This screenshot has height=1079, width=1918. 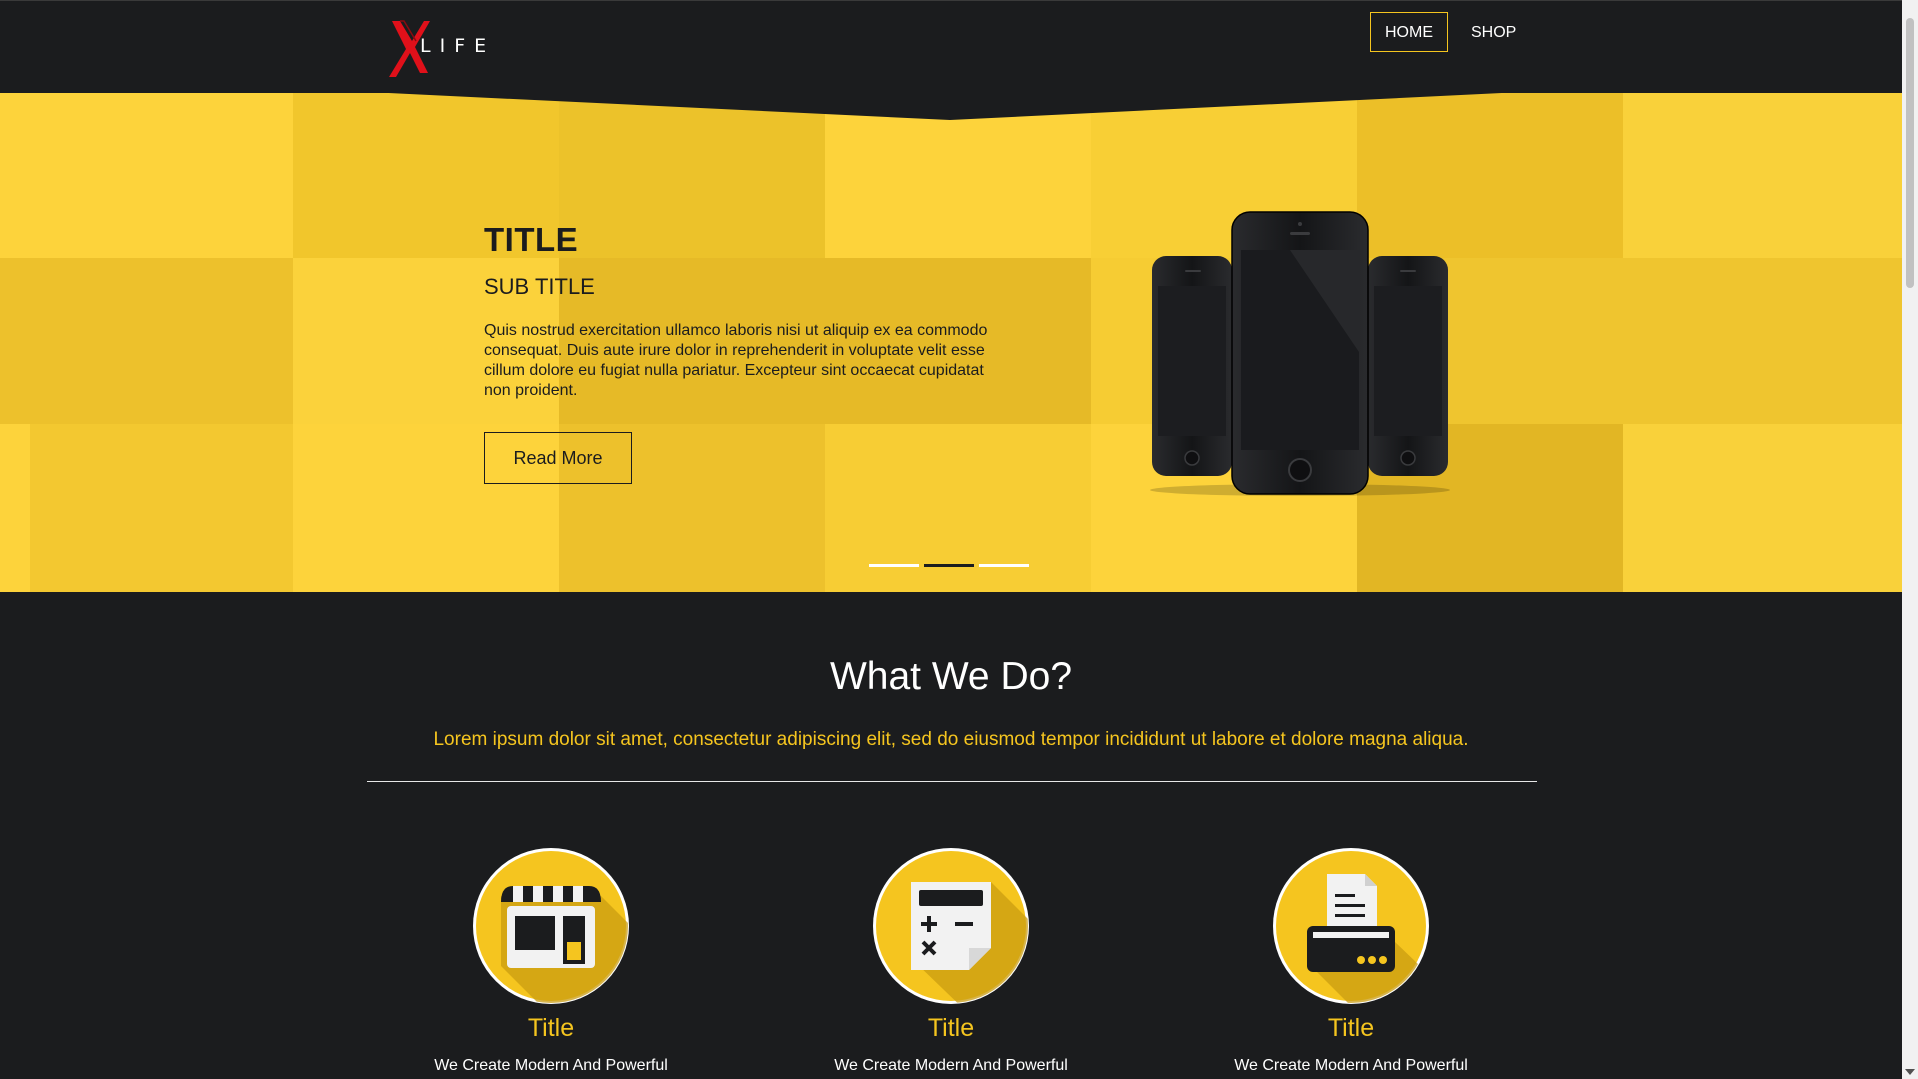 What do you see at coordinates (551, 1065) in the screenshot?
I see `feature-text-1: We Create Modern And Powerful` at bounding box center [551, 1065].